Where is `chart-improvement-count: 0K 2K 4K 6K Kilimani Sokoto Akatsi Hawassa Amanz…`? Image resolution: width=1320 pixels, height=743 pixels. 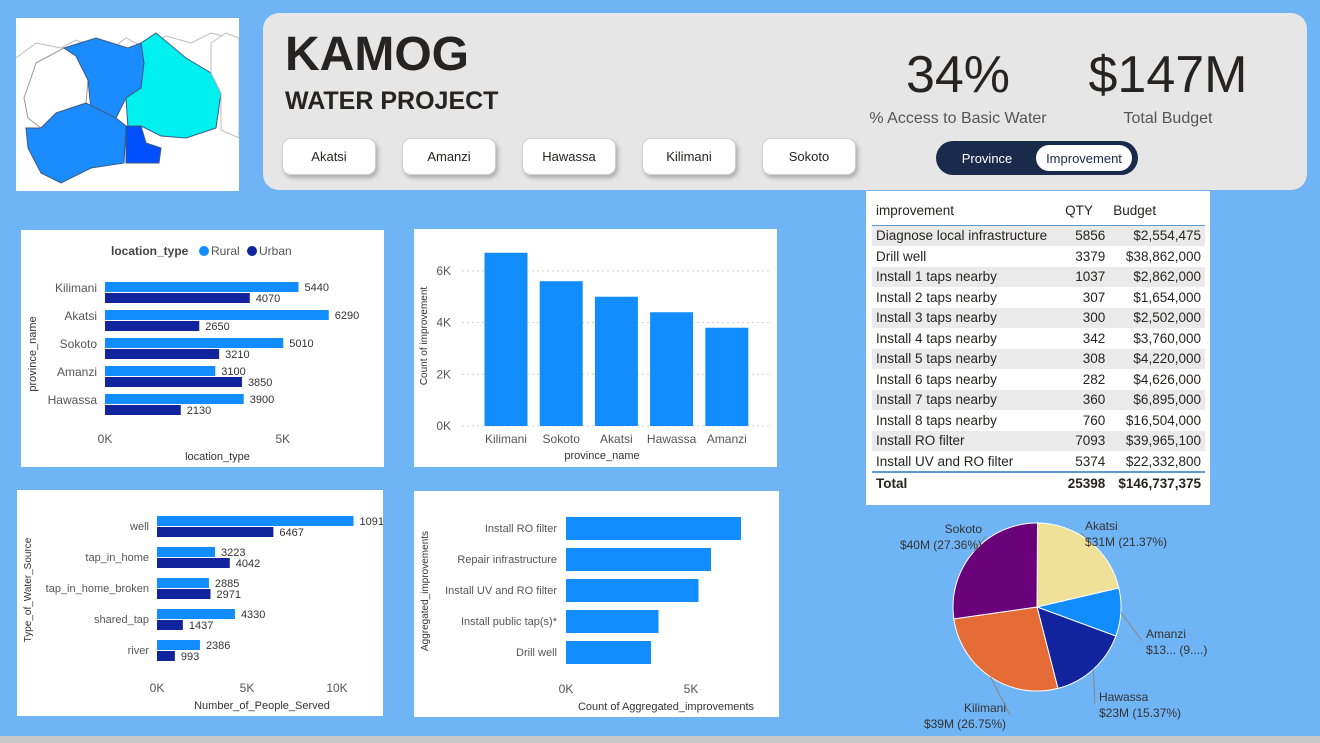 chart-improvement-count: 0K 2K 4K 6K Kilimani Sokoto Akatsi Hawassa Amanz… is located at coordinates (595, 348).